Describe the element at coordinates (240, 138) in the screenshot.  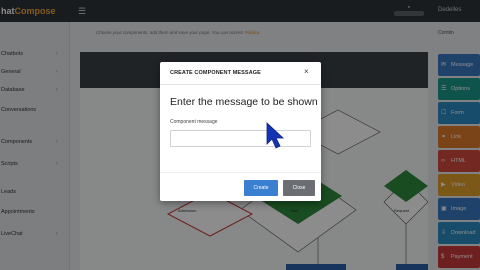
I see `component-message-input` at that location.